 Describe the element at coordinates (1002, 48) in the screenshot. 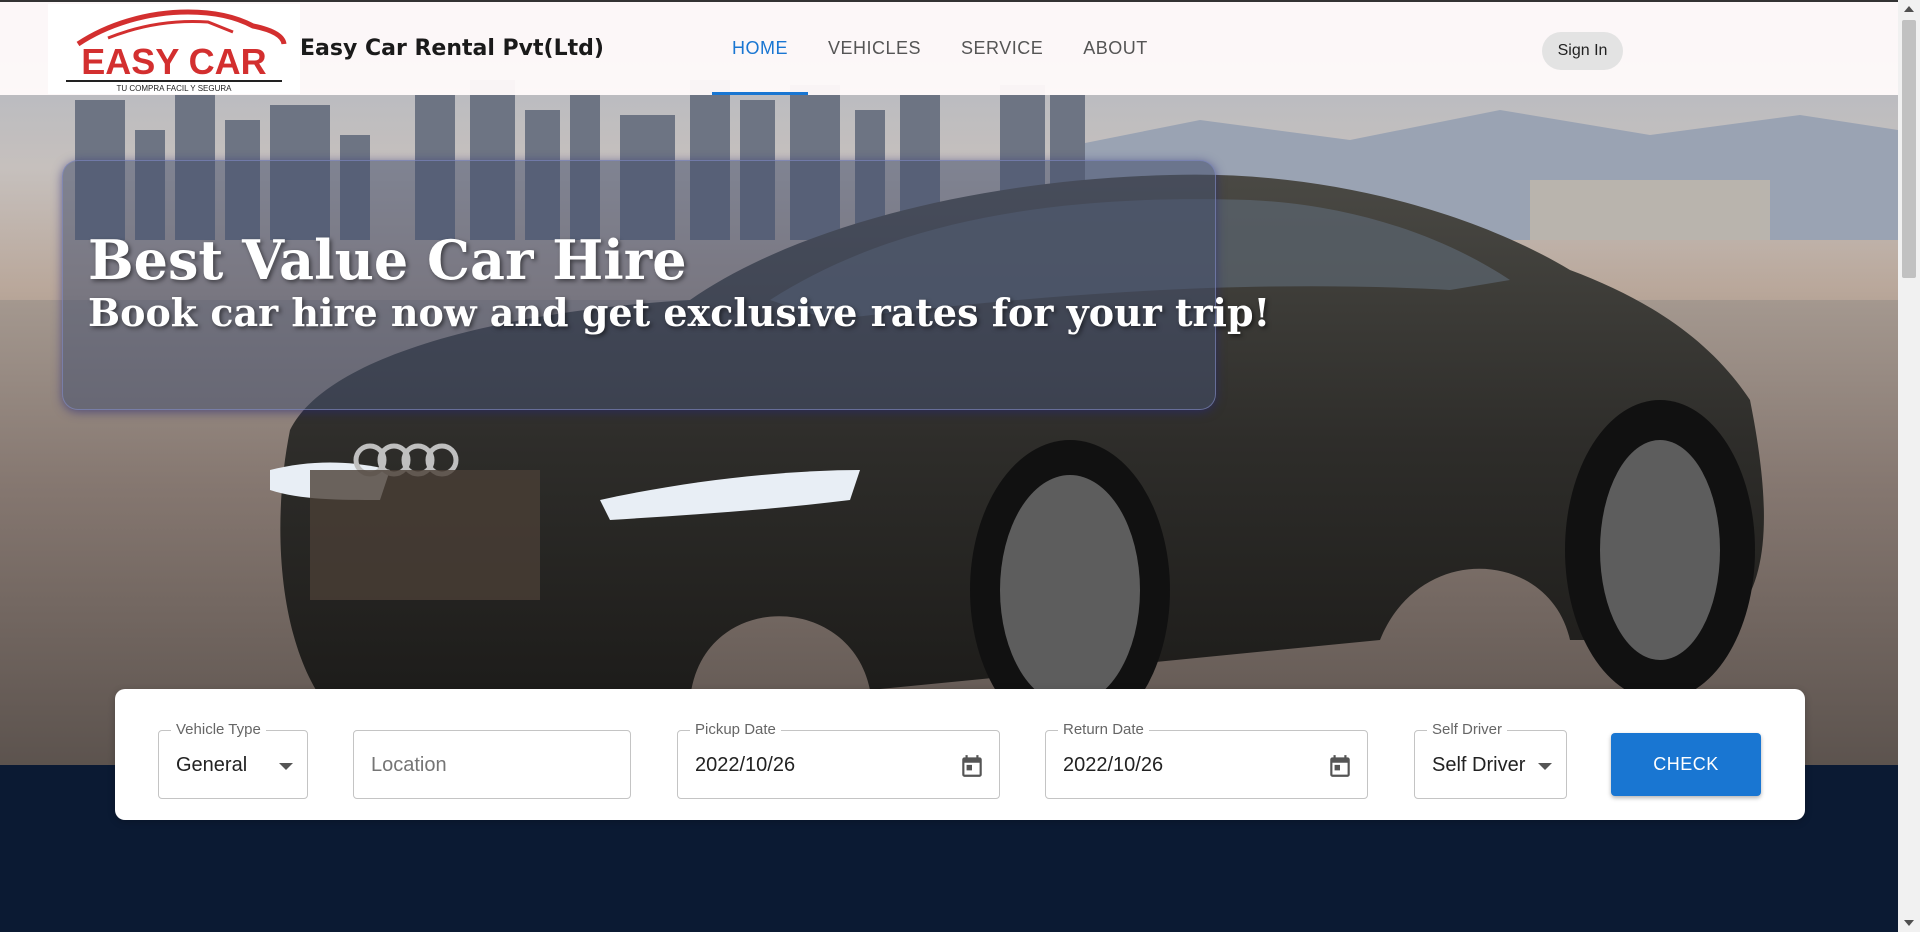

I see `nav-service: SERVICE` at that location.